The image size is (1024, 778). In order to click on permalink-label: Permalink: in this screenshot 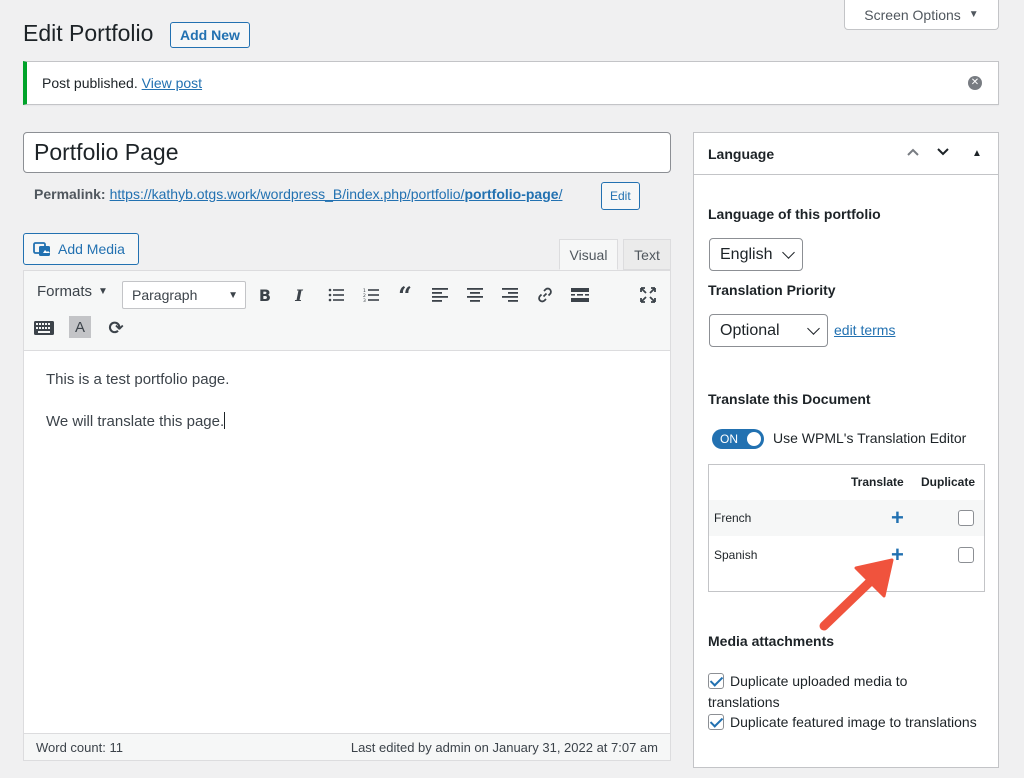, I will do `click(70, 194)`.